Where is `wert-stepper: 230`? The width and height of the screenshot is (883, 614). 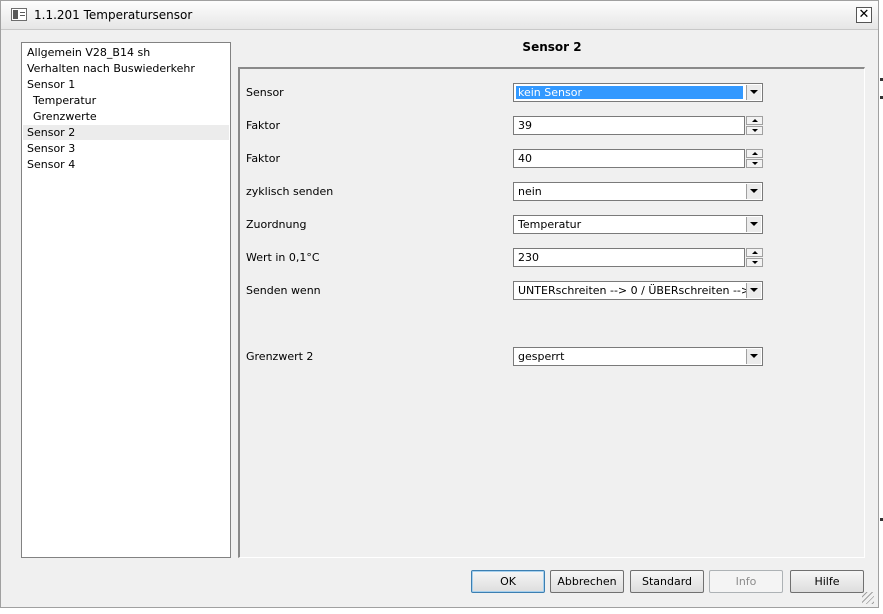
wert-stepper: 230 is located at coordinates (638, 257).